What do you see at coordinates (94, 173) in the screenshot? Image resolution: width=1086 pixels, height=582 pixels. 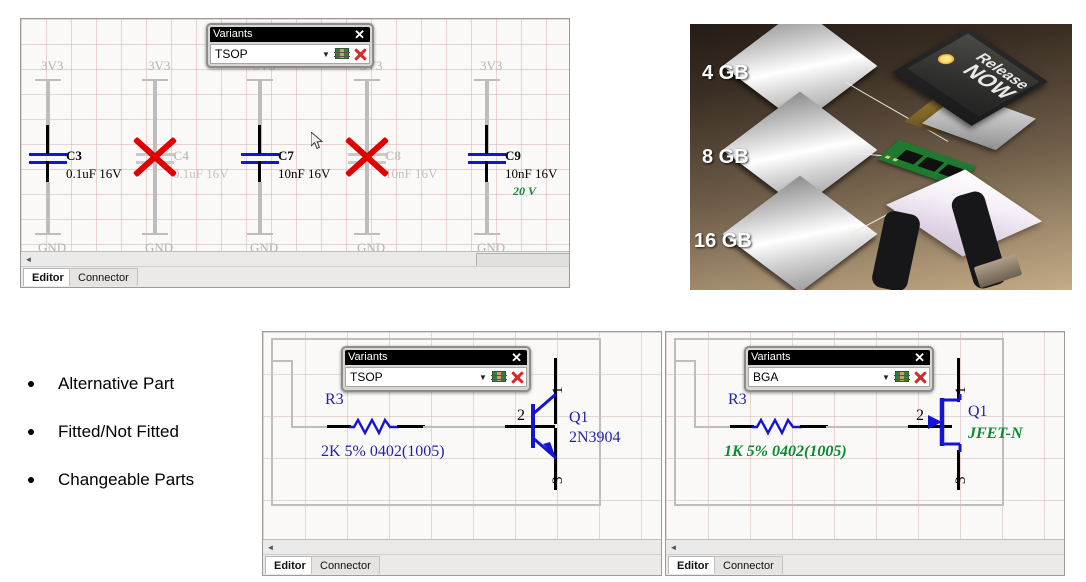 I see `component-value-c3: 0.1uF 16V` at bounding box center [94, 173].